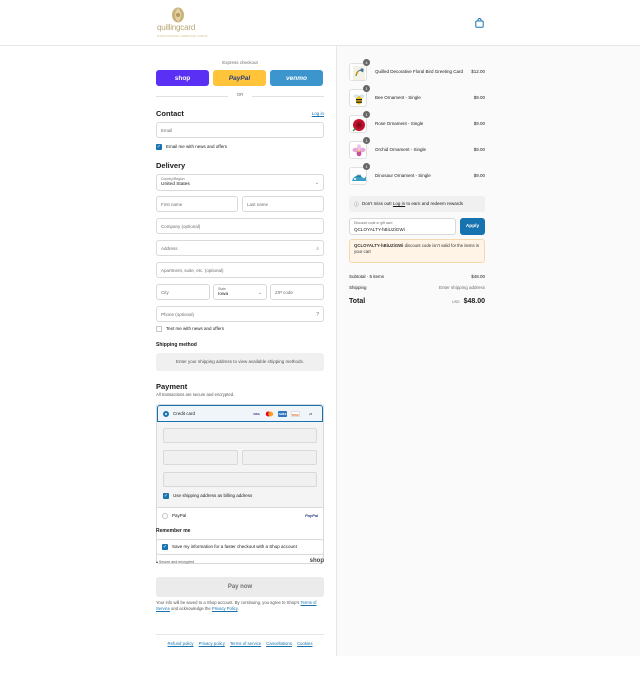  Describe the element at coordinates (367, 276) in the screenshot. I see `subtotal-label: Subtotal · 5 items` at that location.